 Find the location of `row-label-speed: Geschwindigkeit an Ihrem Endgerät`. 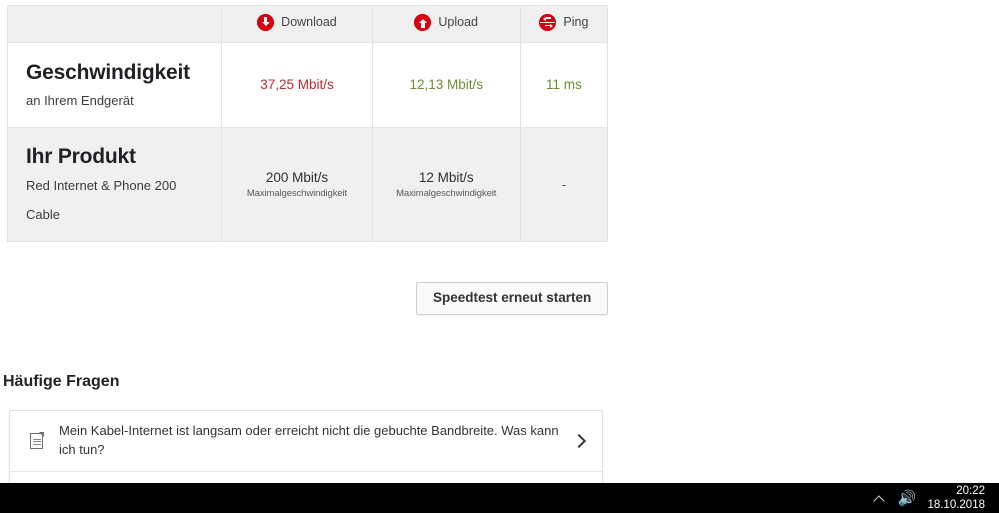

row-label-speed: Geschwindigkeit an Ihrem Endgerät is located at coordinates (114, 85).